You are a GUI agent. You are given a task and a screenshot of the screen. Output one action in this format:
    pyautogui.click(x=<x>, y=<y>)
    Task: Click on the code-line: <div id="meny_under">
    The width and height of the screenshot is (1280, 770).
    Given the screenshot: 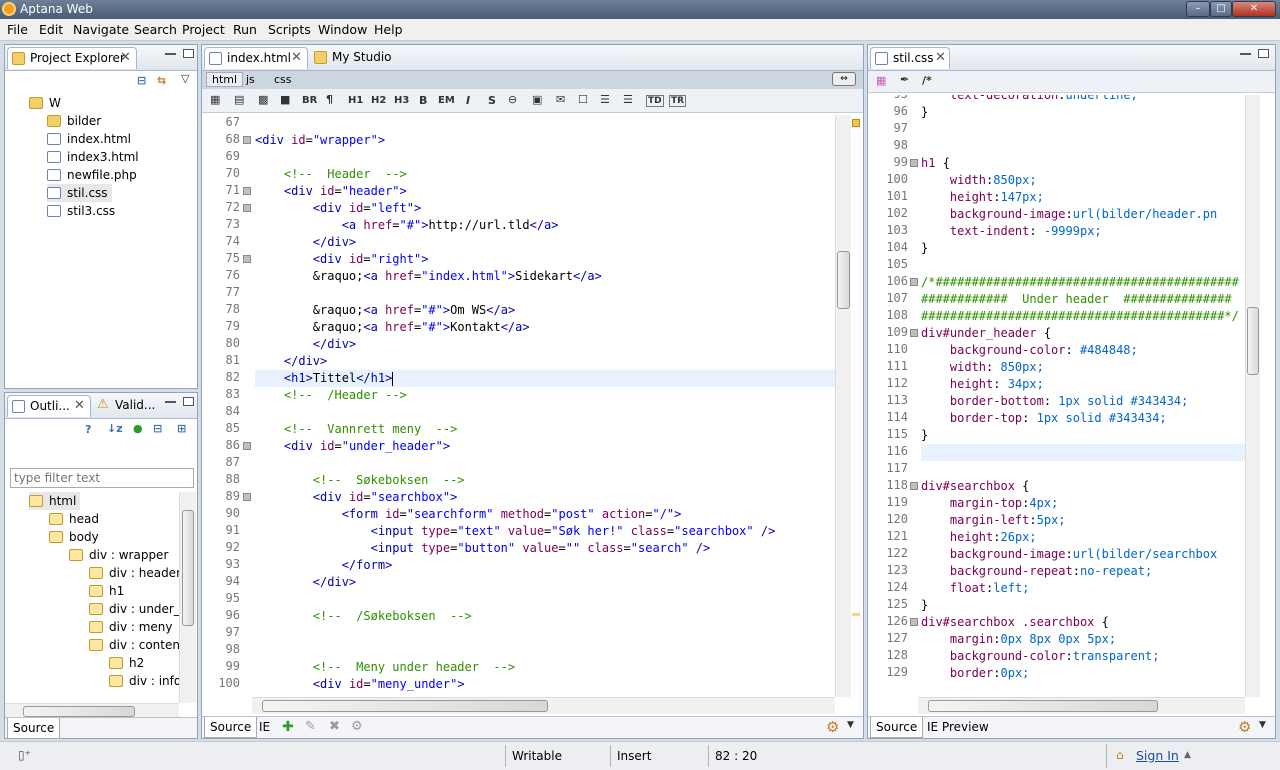 What is the action you would take?
    pyautogui.click(x=545, y=684)
    